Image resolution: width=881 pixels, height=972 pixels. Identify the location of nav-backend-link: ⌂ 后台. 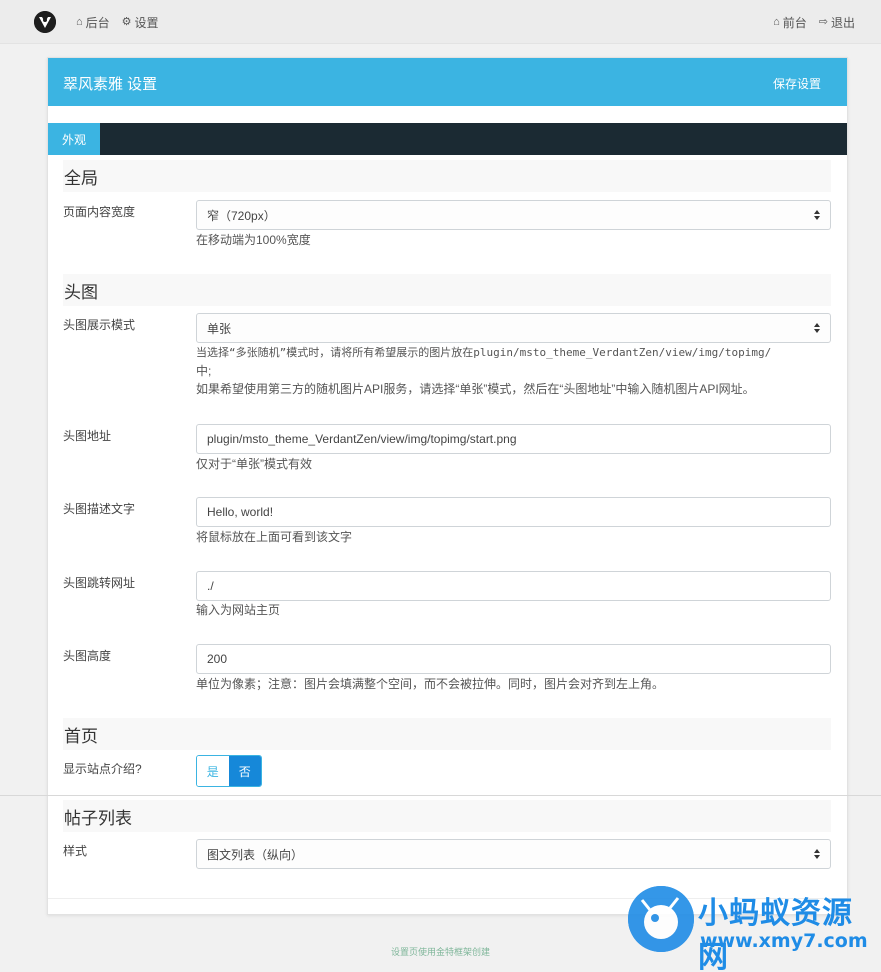
(93, 22).